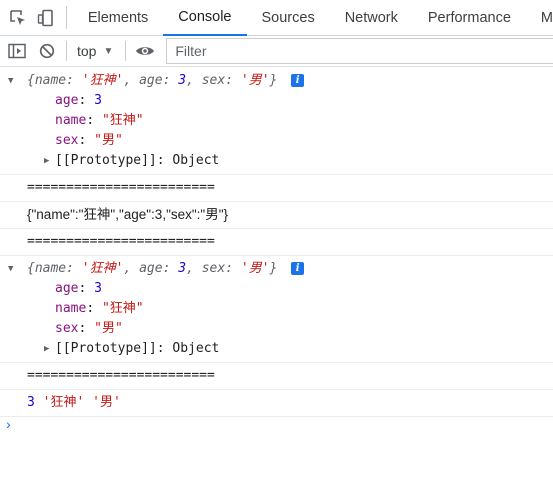 The image size is (553, 487). I want to click on device-toolbar-icon, so click(45, 17).